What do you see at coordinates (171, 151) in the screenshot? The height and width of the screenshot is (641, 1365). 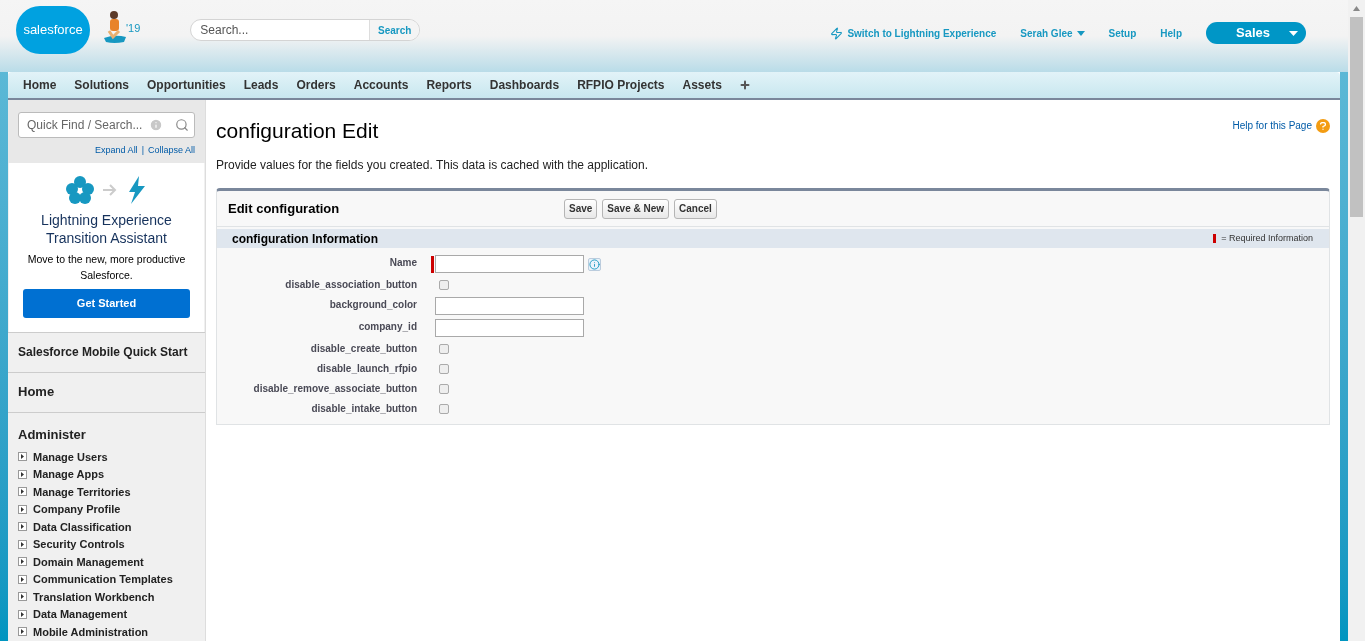 I see `collapse-all-link: Collapse All` at bounding box center [171, 151].